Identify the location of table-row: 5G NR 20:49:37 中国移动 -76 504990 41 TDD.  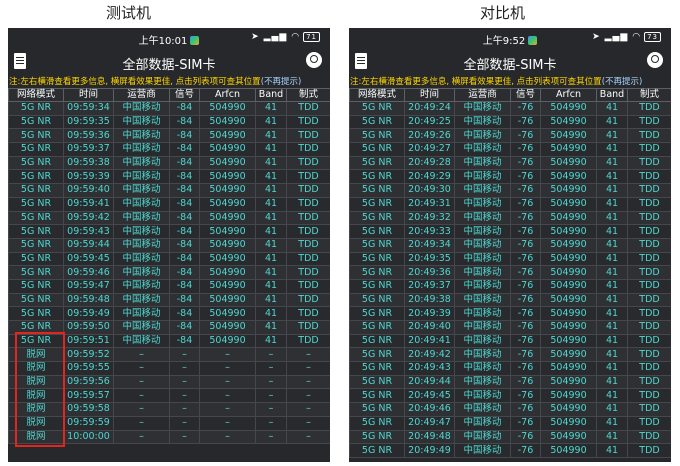
(510, 286).